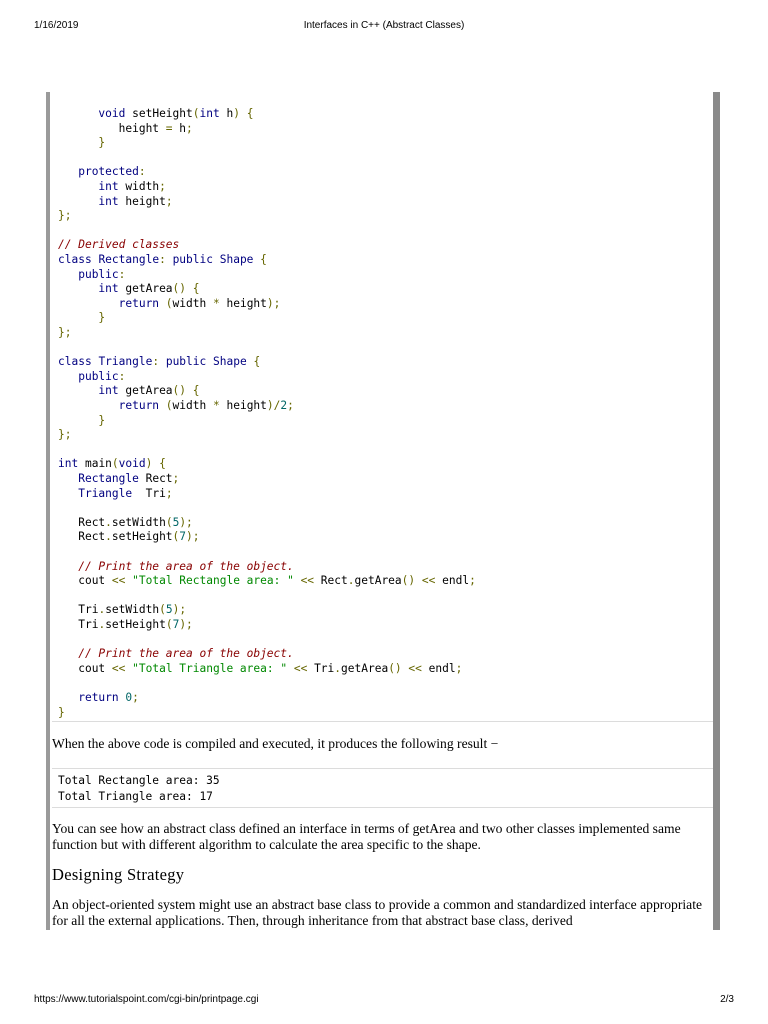 The width and height of the screenshot is (768, 1024). Describe the element at coordinates (206, 405) in the screenshot. I see `code-line: return (width * height)/2;` at that location.